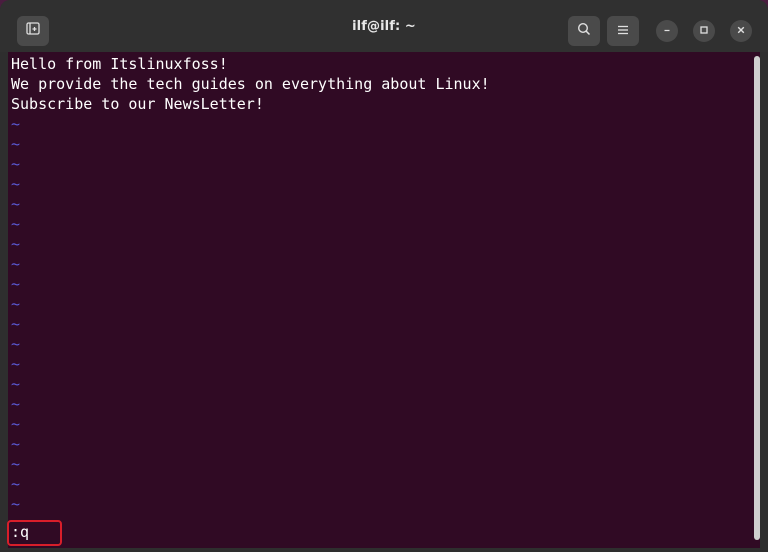  I want to click on close-icon, so click(741, 31).